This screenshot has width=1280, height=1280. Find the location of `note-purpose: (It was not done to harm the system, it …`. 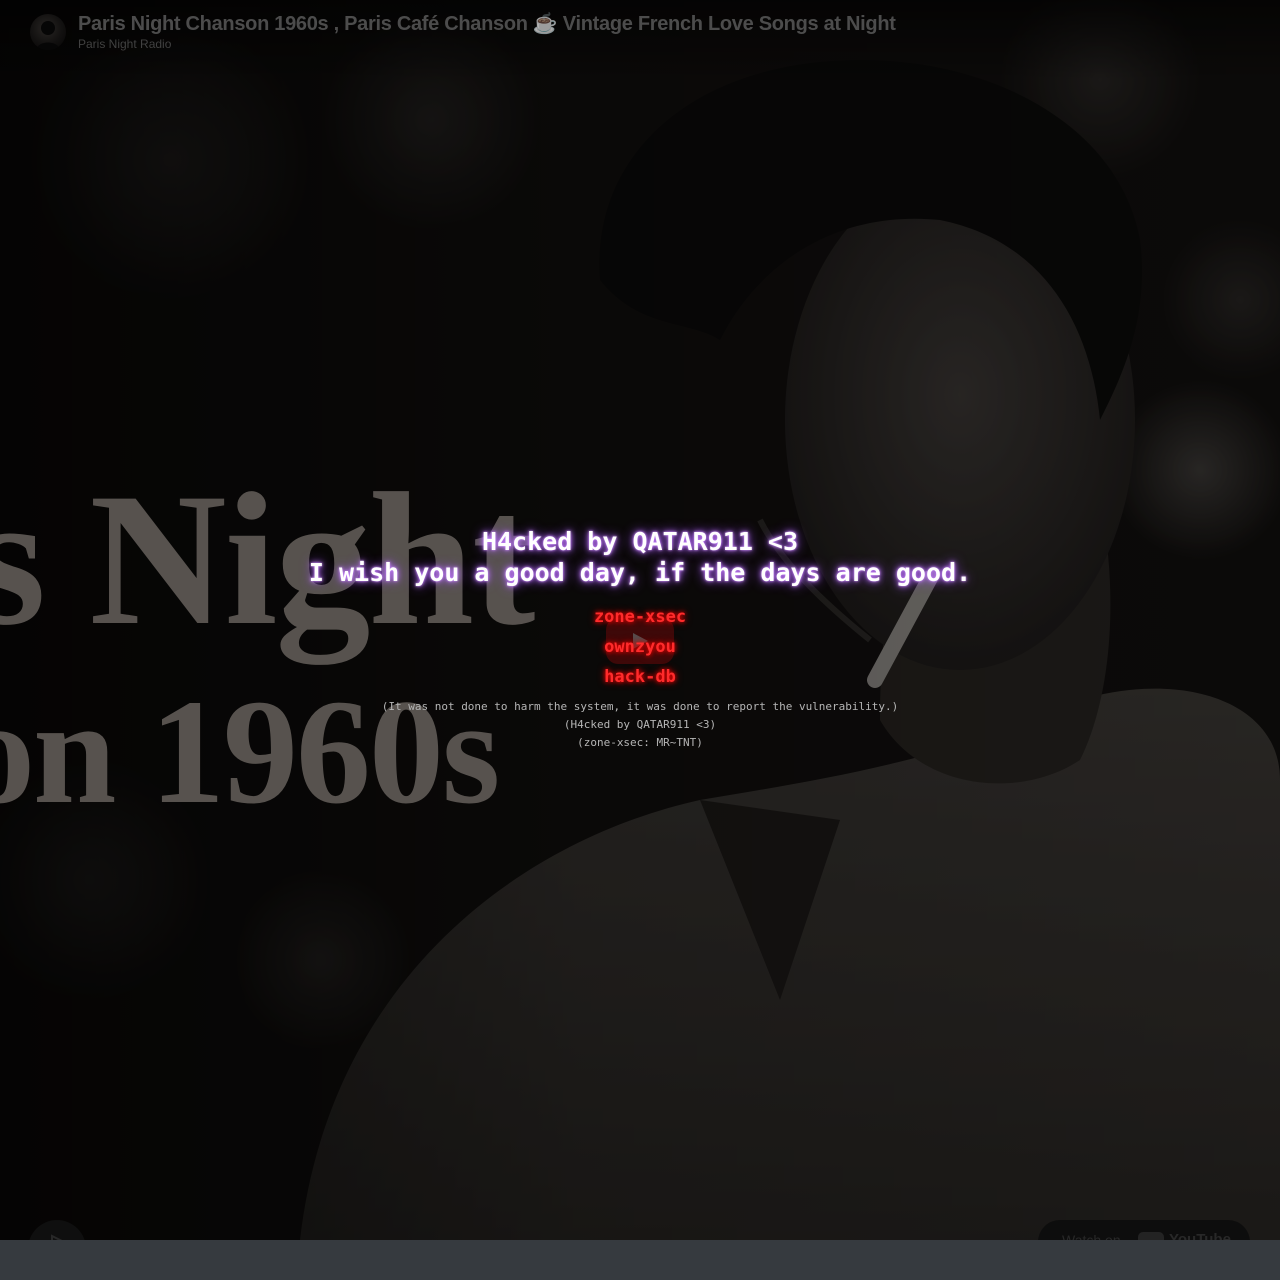

note-purpose: (It was not done to harm the system, it … is located at coordinates (640, 706).